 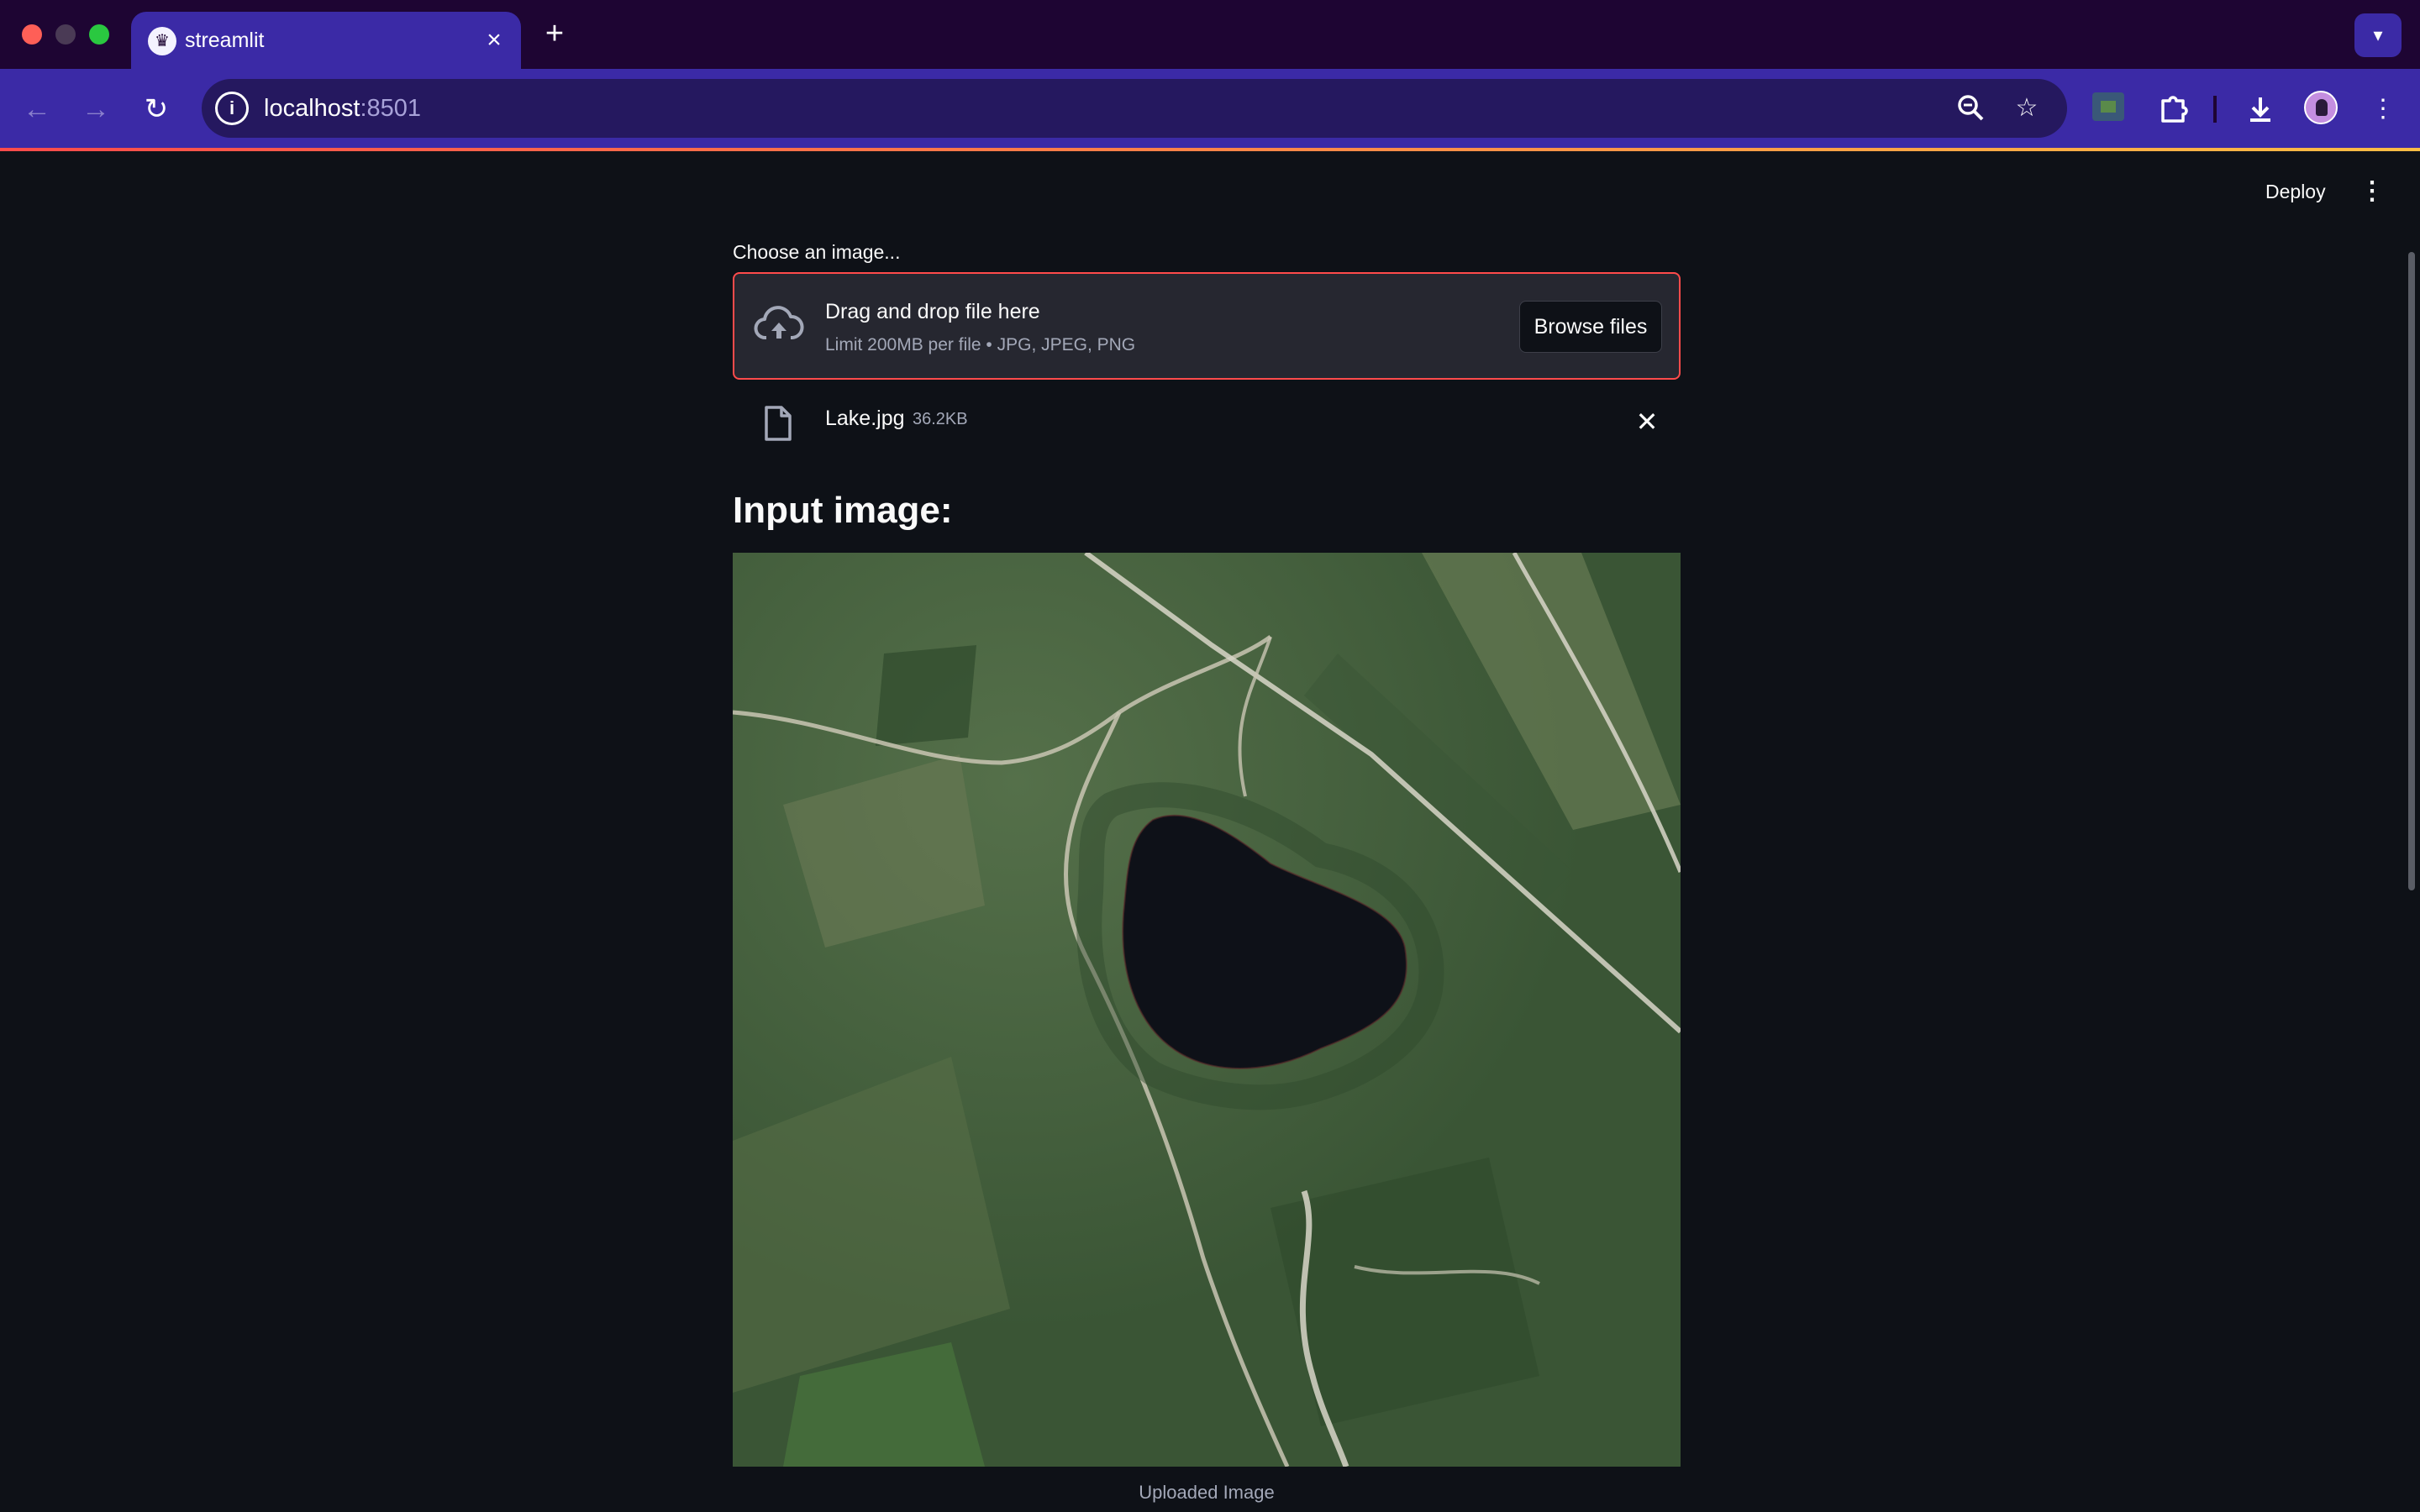 I want to click on scrollbar-thumb, so click(x=2411, y=571).